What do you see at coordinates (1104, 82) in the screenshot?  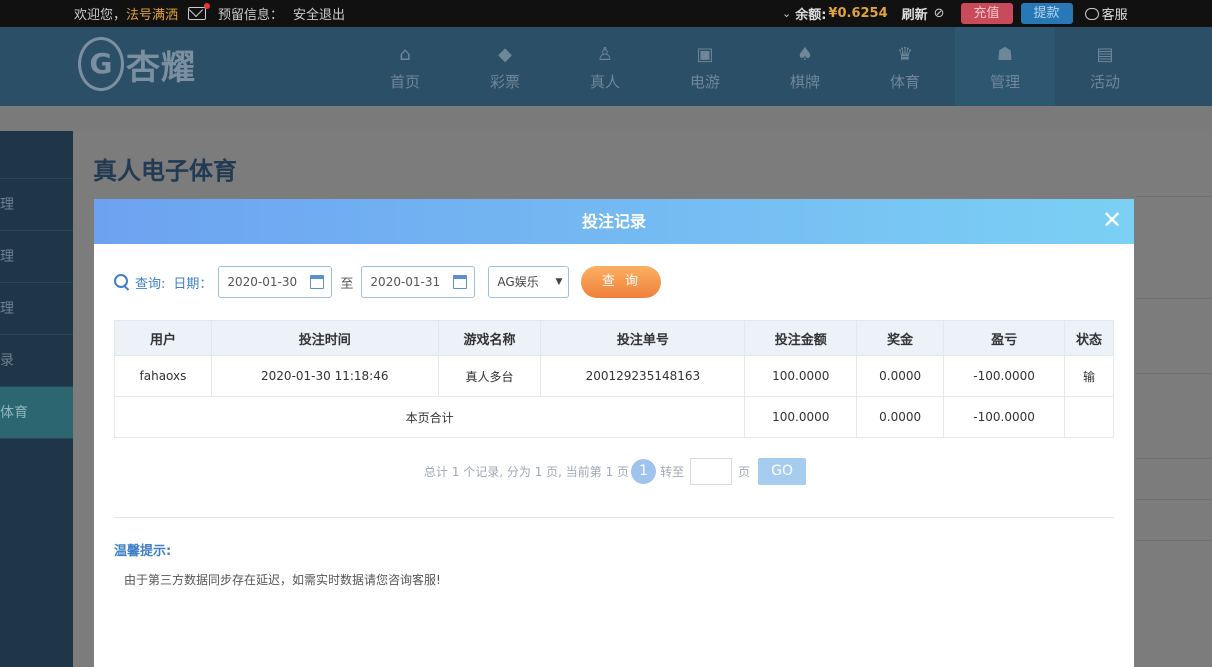 I see `nav-label: 活动` at bounding box center [1104, 82].